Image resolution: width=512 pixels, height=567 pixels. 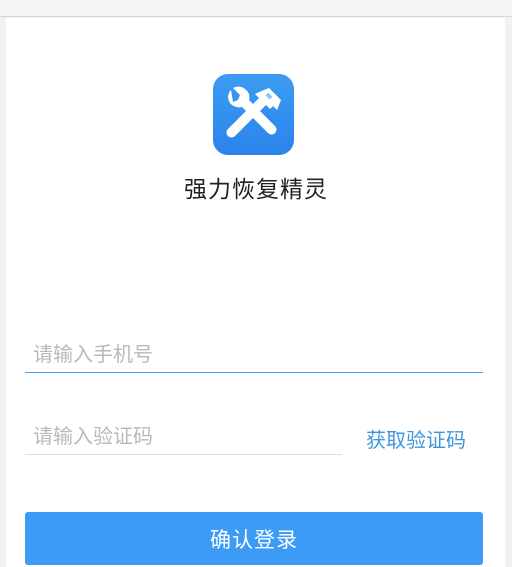 I want to click on app-logo, so click(x=253, y=114).